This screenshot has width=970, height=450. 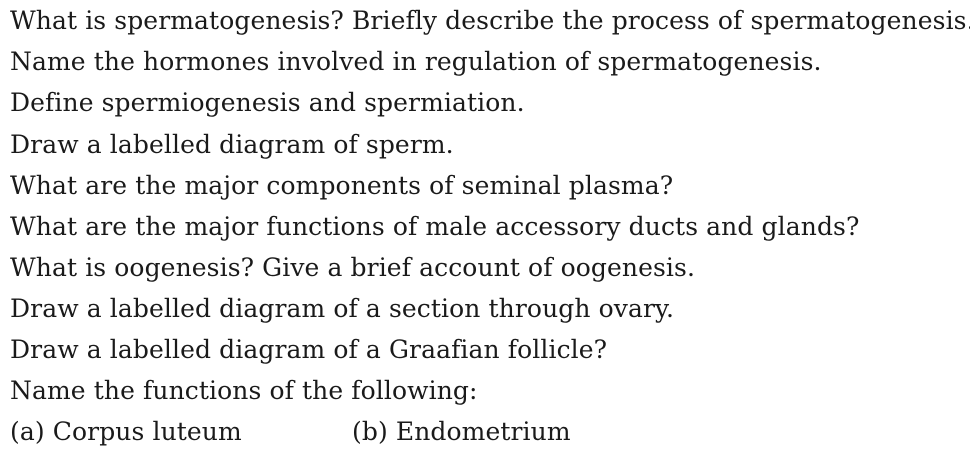 What do you see at coordinates (126, 431) in the screenshot?
I see `option-a: (a) Corpus luteum` at bounding box center [126, 431].